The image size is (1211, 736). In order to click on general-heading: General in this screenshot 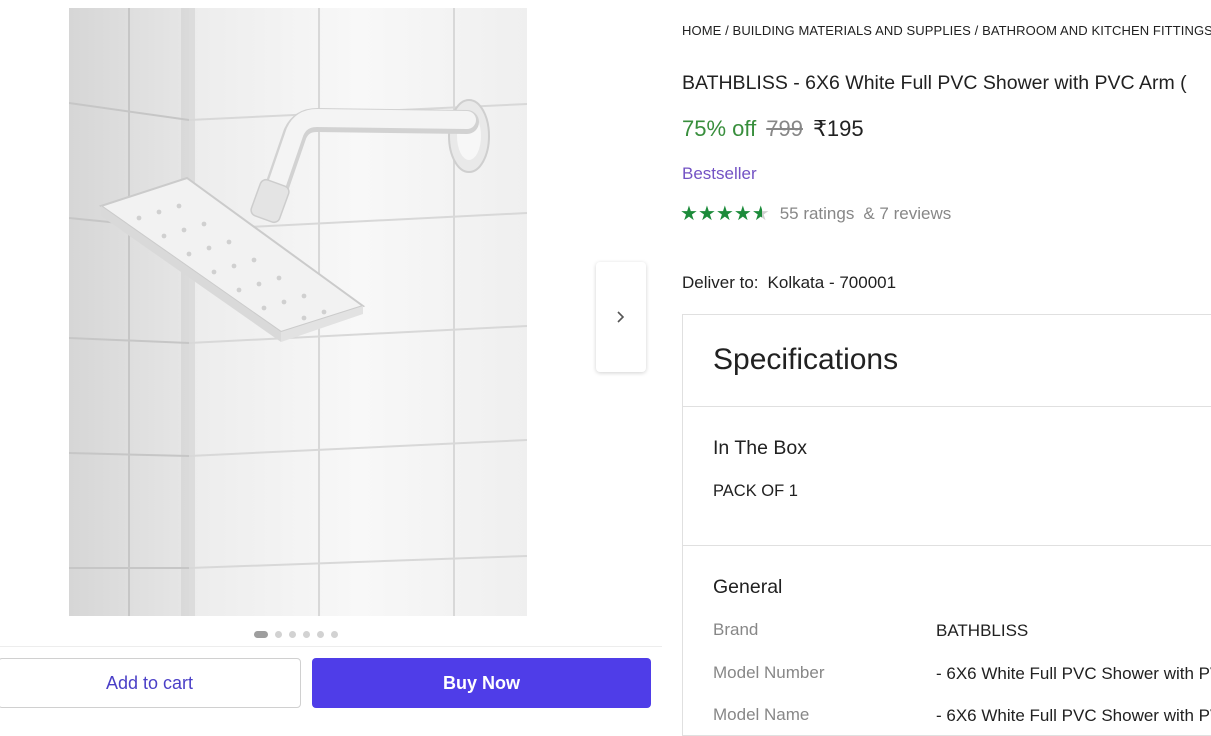, I will do `click(748, 587)`.